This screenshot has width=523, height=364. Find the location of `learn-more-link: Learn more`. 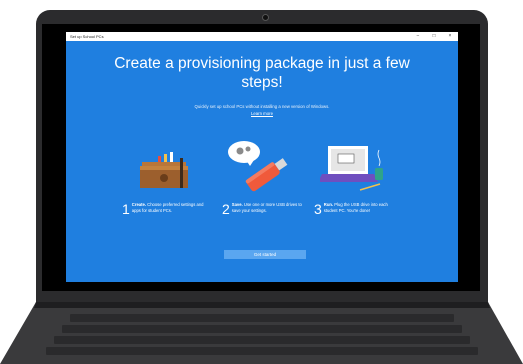

learn-more-link: Learn more is located at coordinates (262, 113).